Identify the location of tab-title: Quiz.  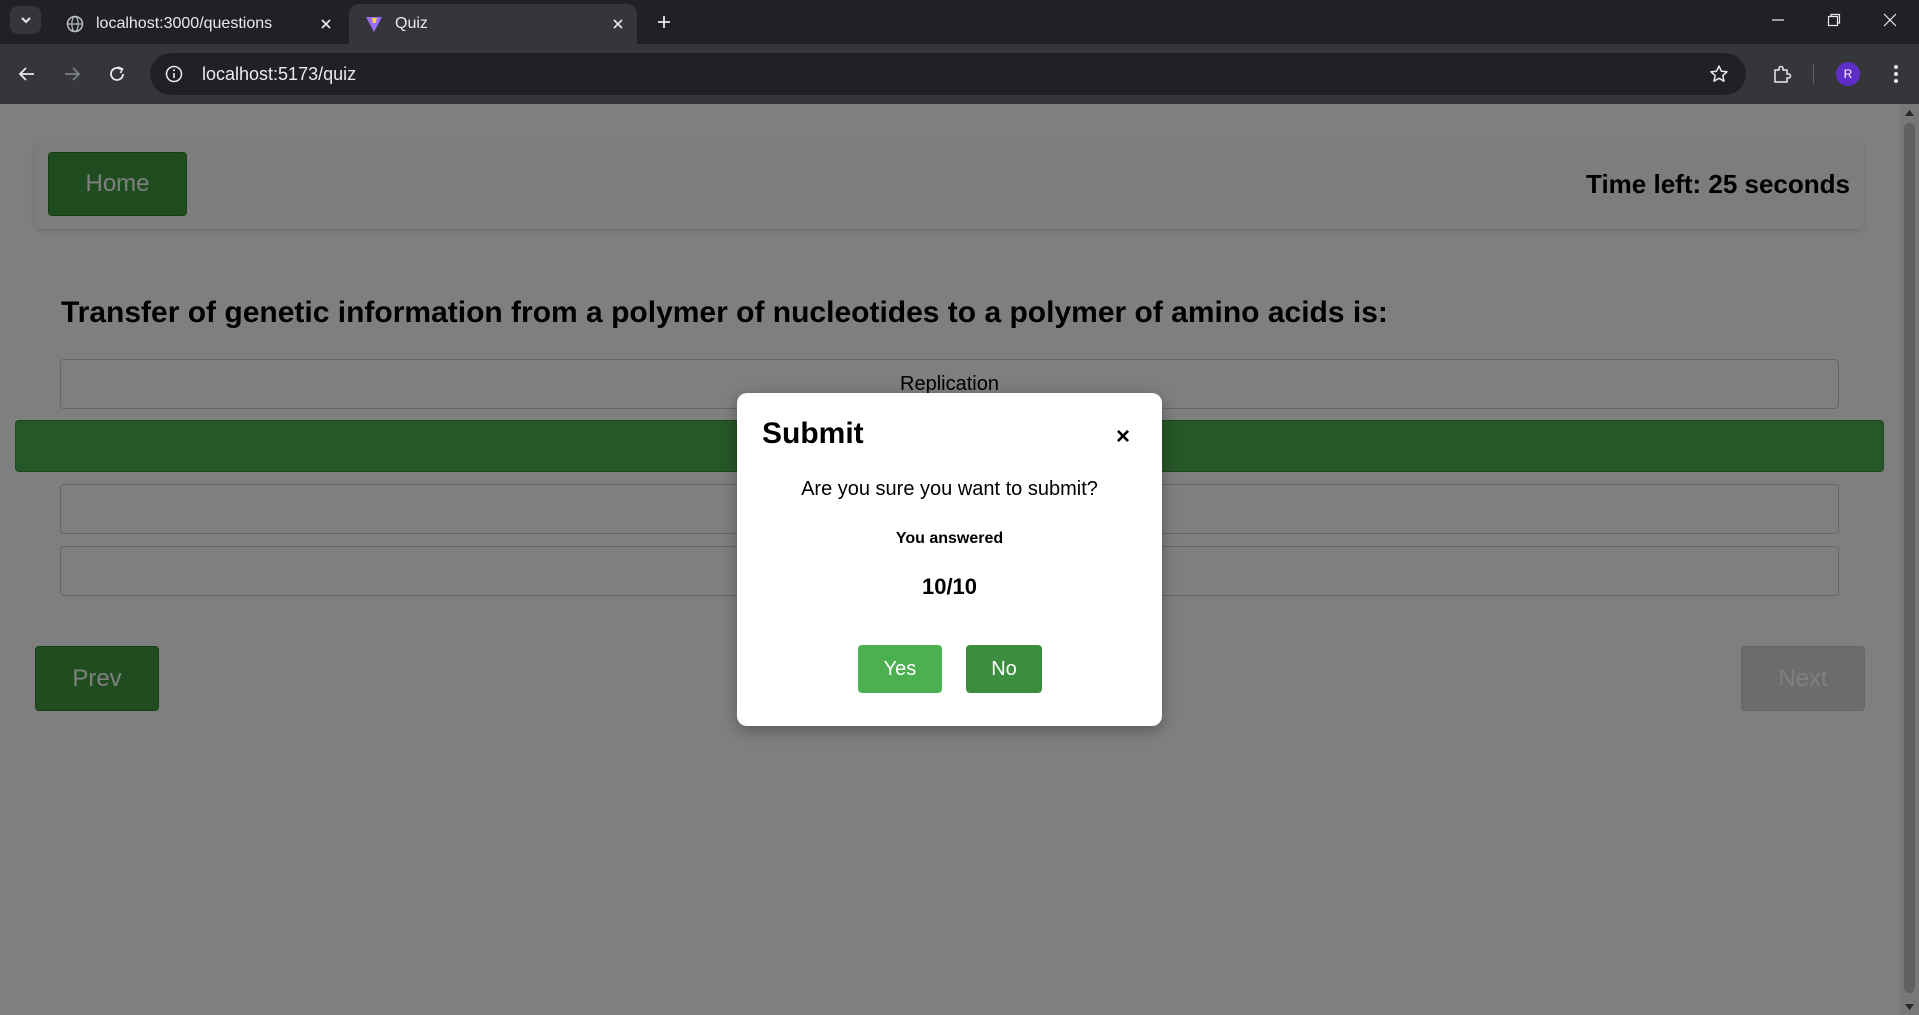
(411, 23).